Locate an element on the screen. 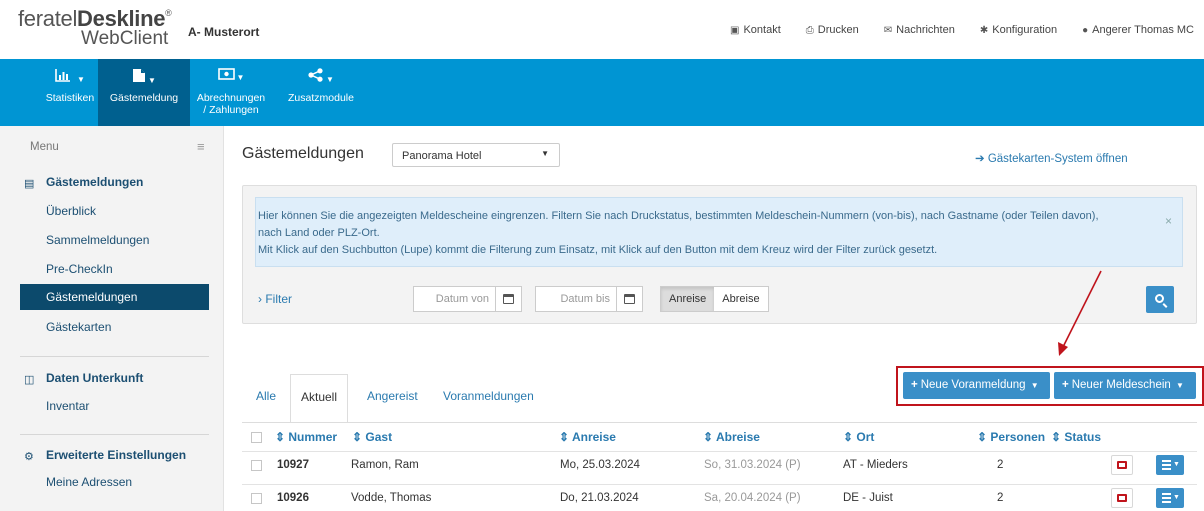 The image size is (1204, 511). new-form-button: + Neuer Meldeschein ▼ is located at coordinates (1125, 385).